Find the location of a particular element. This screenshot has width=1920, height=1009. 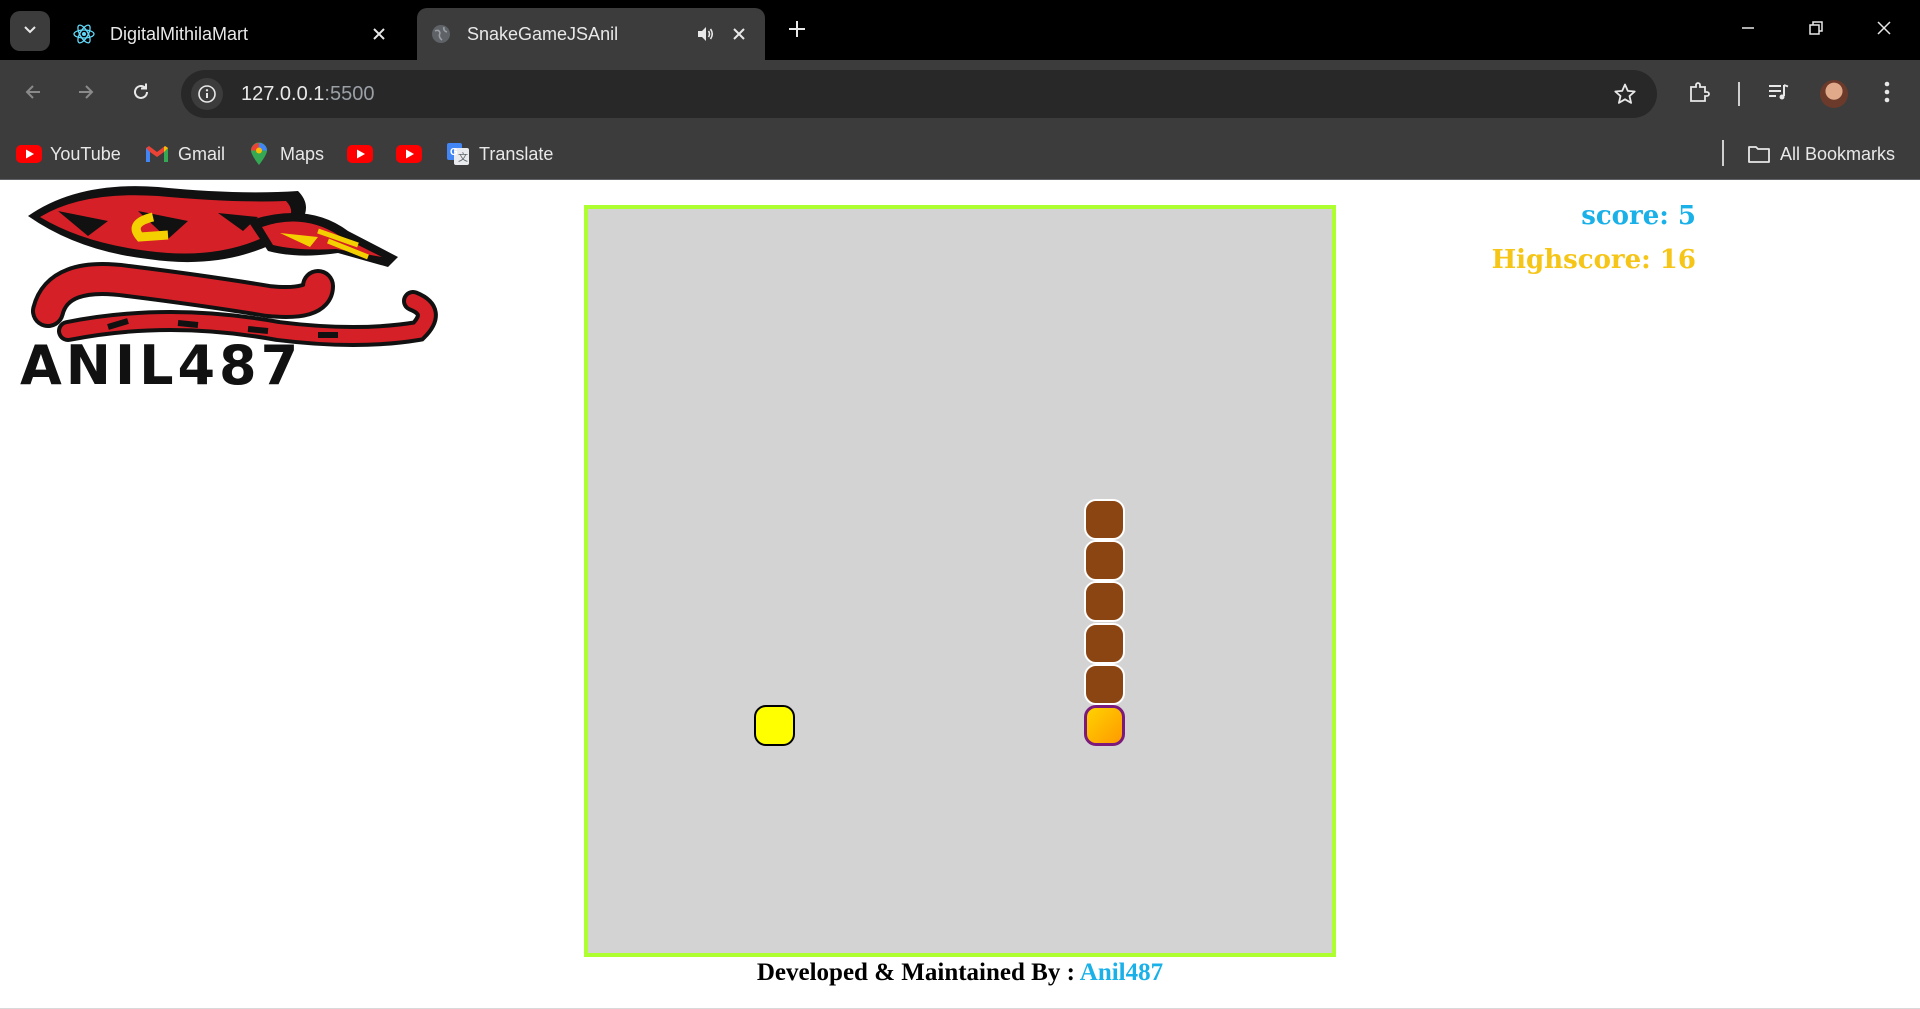

bookmarks-divider is located at coordinates (1723, 153).